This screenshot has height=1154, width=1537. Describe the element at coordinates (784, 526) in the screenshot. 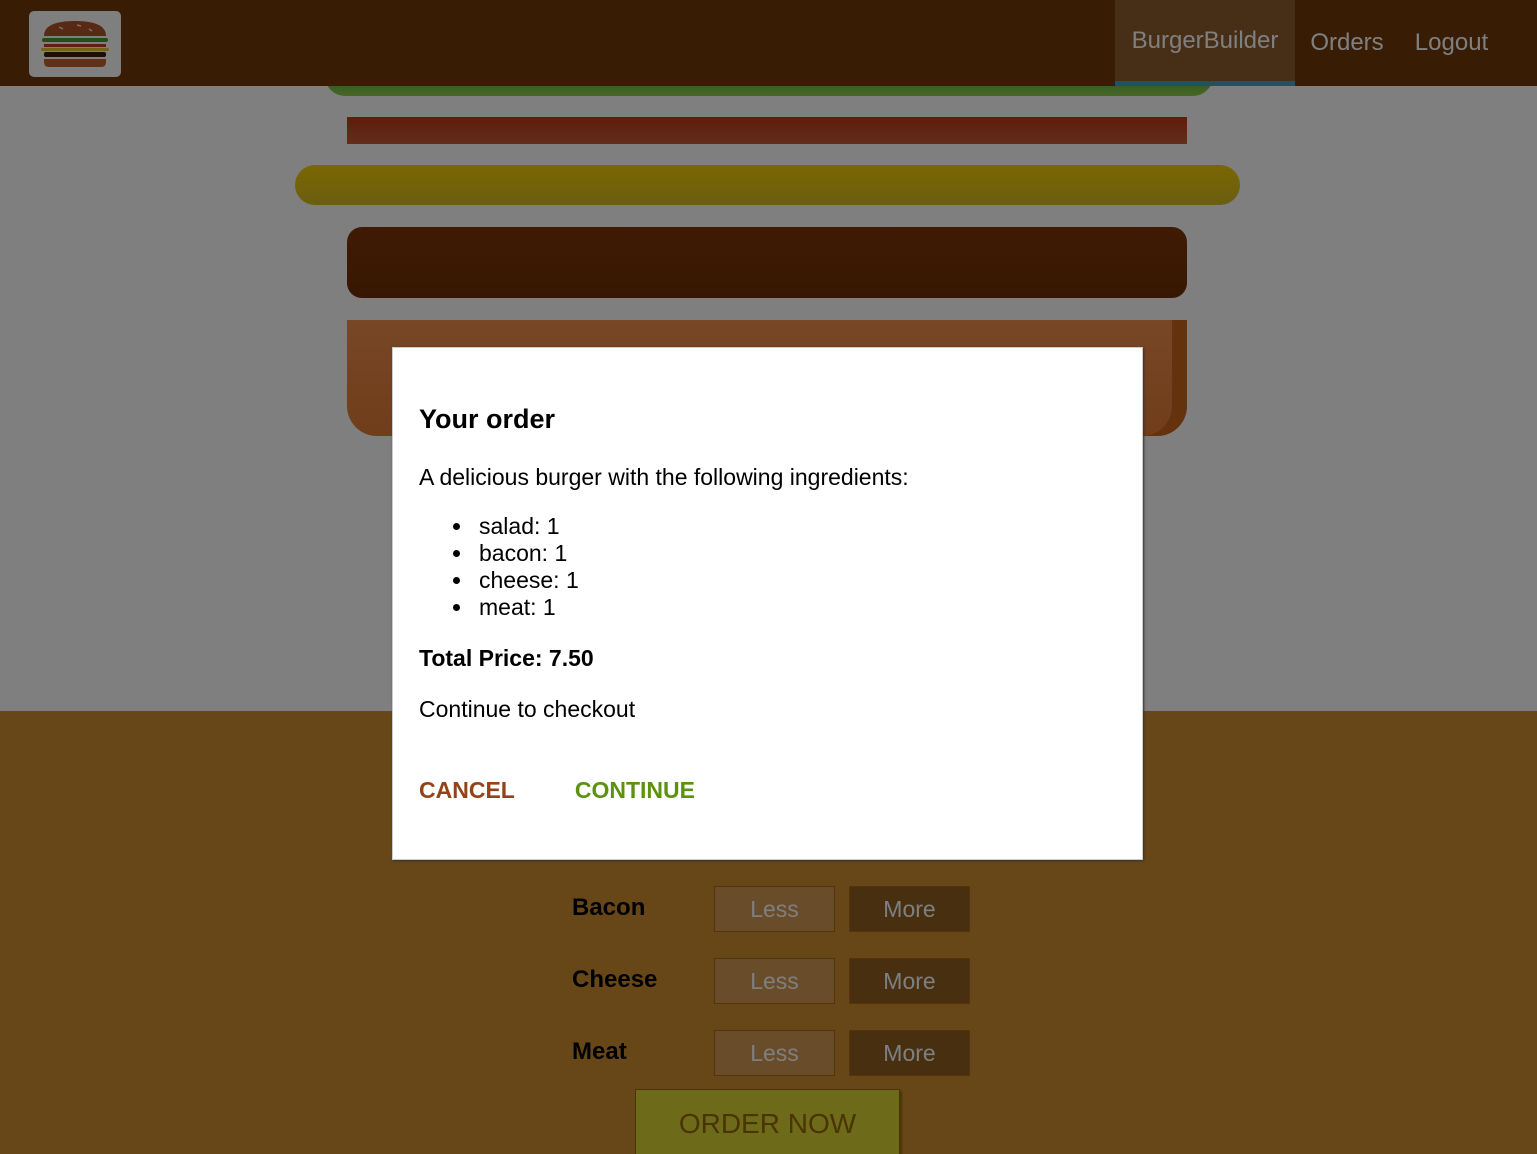

I see `list-item: salad: 1` at that location.